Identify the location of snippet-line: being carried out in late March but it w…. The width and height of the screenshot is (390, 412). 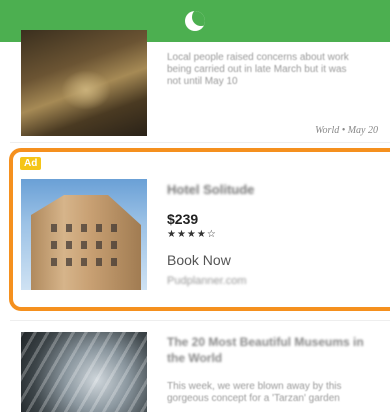
(257, 69).